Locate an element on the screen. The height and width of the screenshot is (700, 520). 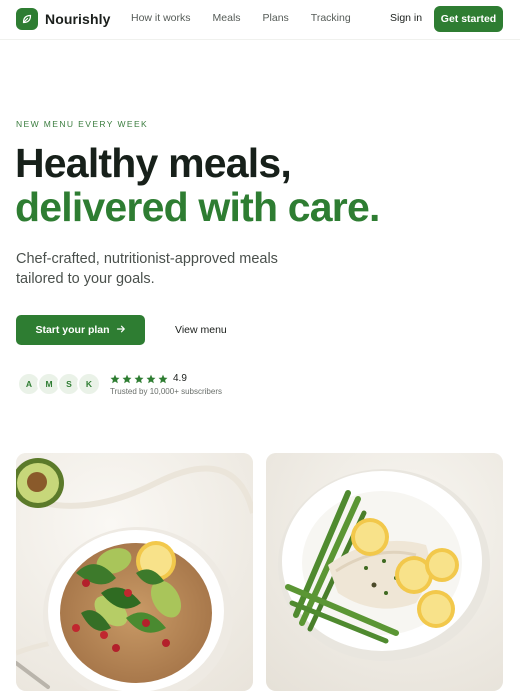
rating-stars is located at coordinates (139, 379).